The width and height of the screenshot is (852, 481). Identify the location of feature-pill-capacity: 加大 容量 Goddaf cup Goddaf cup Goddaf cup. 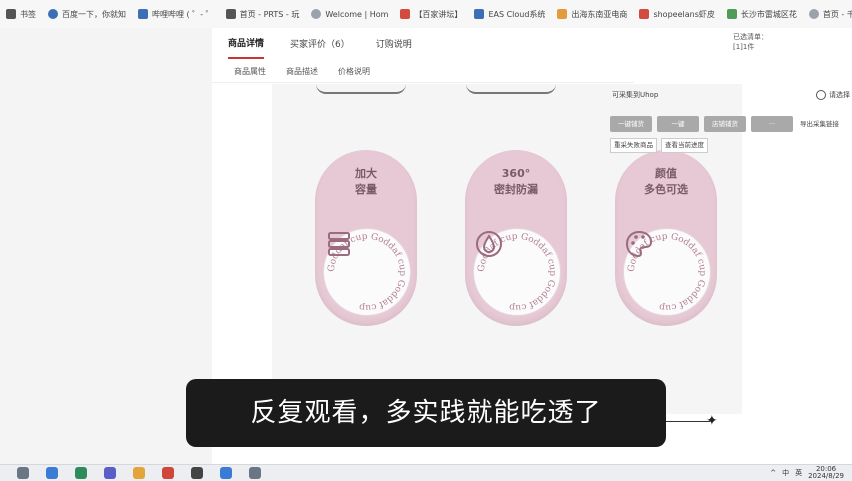
(366, 238).